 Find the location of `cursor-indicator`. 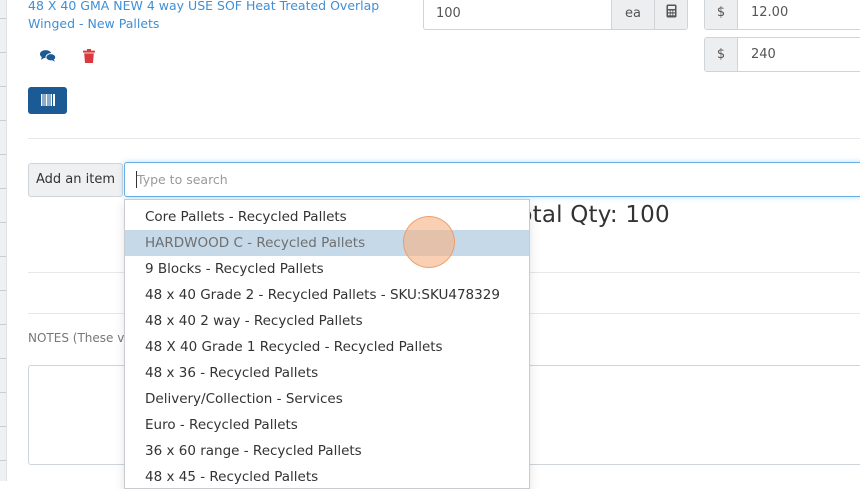

cursor-indicator is located at coordinates (429, 242).